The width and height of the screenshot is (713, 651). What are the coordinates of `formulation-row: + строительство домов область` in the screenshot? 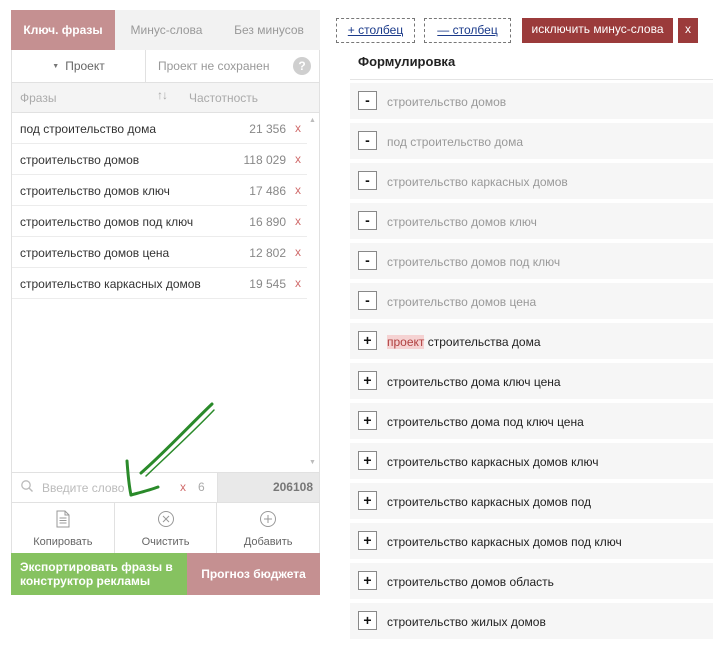 It's located at (531, 581).